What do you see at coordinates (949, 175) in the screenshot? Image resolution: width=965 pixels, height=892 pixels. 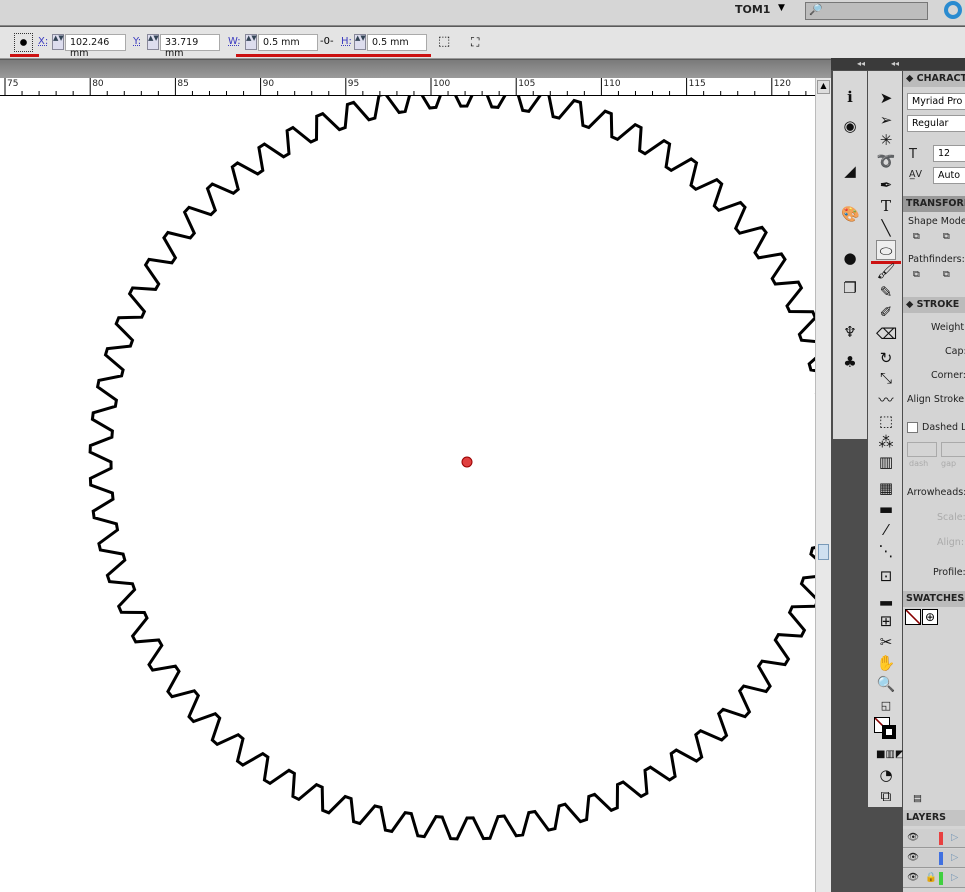 I see `tracking-field: Auto` at bounding box center [949, 175].